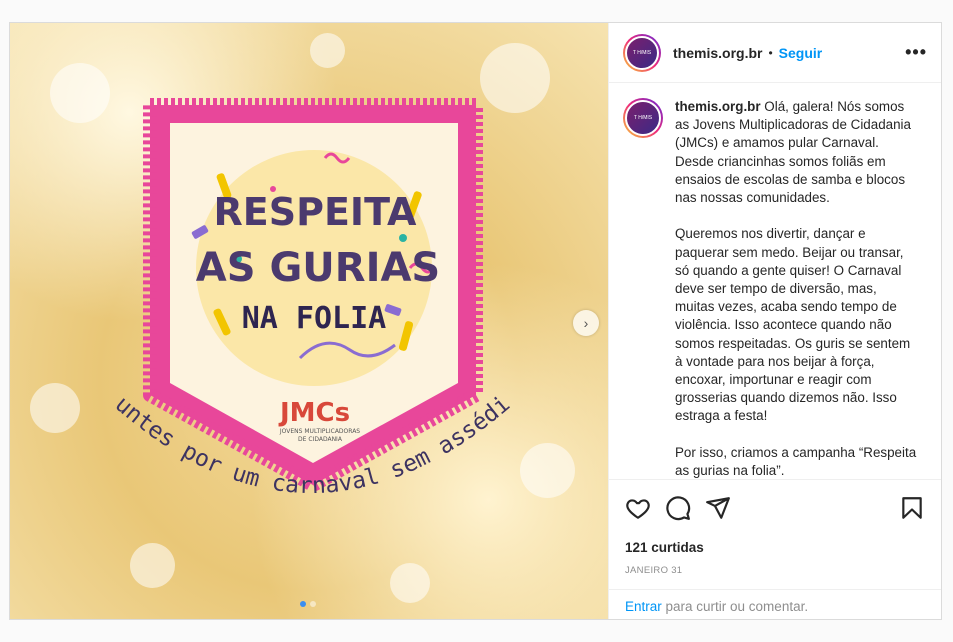  I want to click on login-prompt: Entrar para curtir ou comentar., so click(775, 606).